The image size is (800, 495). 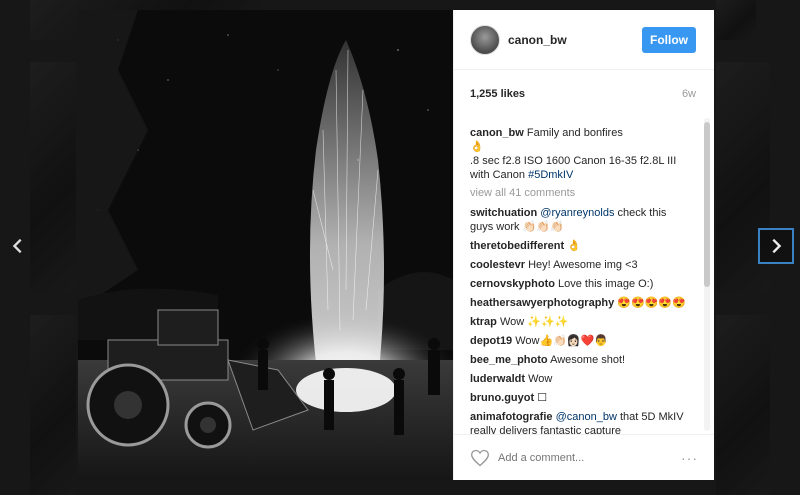 What do you see at coordinates (688, 94) in the screenshot?
I see `post-age: 6w` at bounding box center [688, 94].